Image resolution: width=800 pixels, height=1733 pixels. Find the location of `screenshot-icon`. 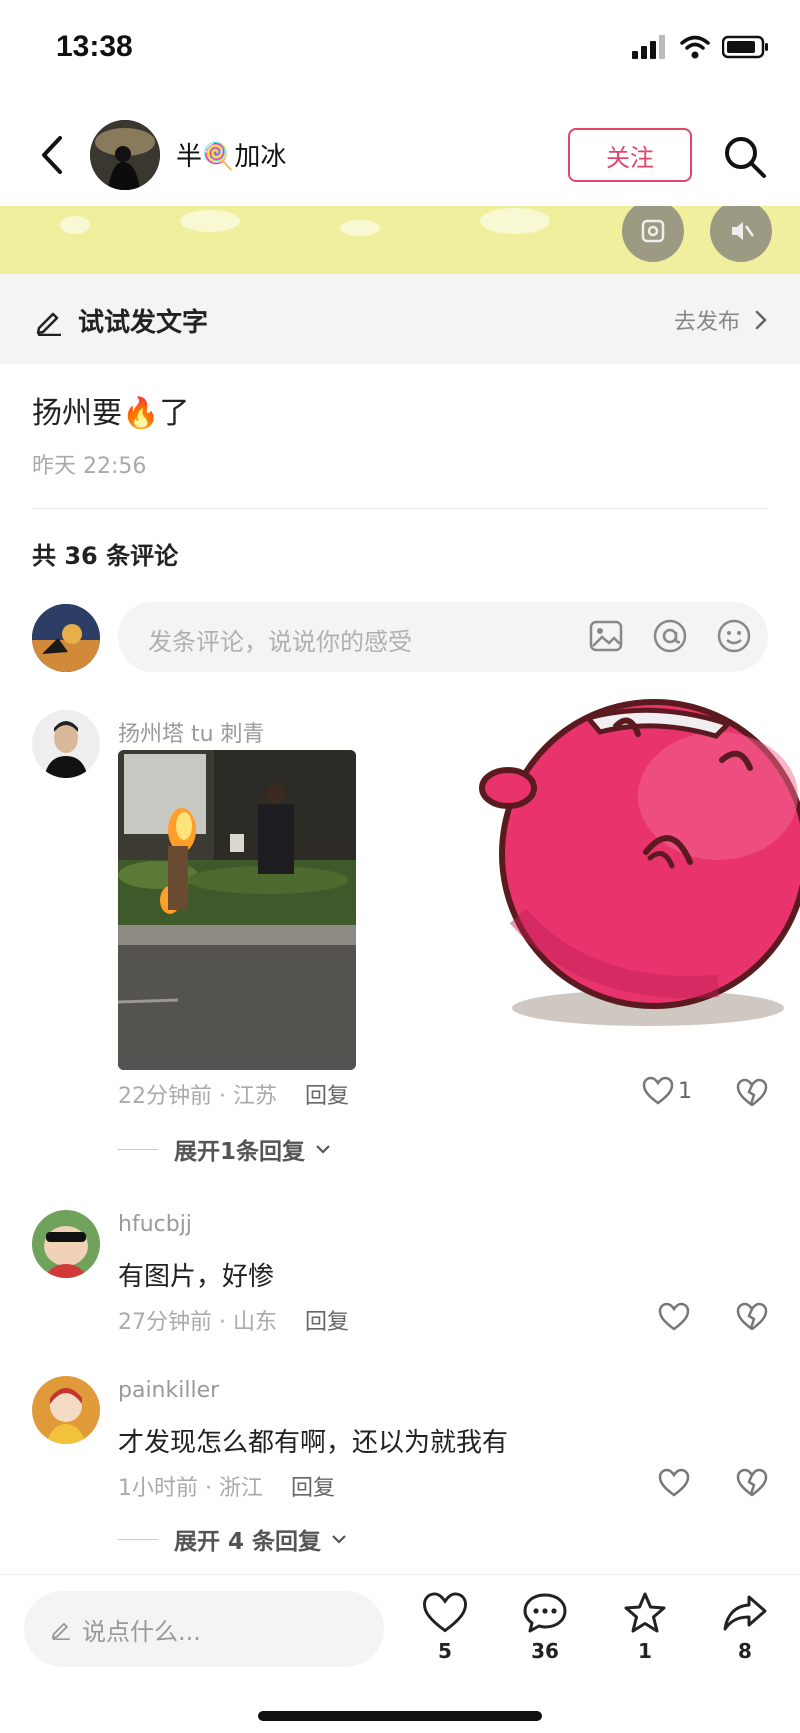

screenshot-icon is located at coordinates (653, 234).